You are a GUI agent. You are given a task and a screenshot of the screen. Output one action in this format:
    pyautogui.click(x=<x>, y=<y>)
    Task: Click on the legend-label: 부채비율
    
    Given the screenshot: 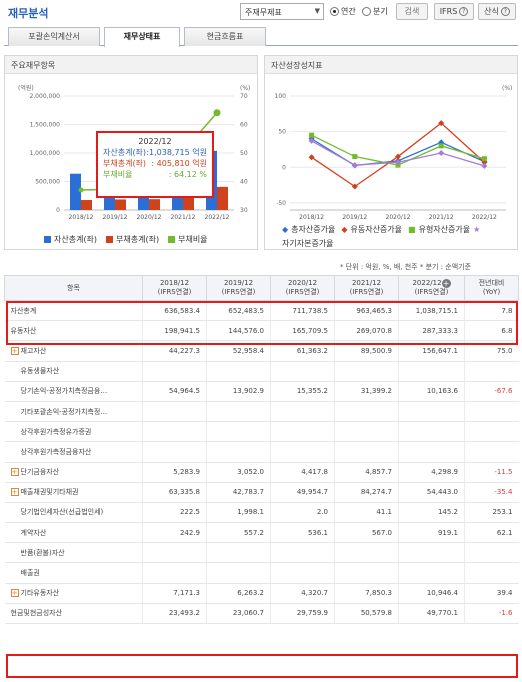 What is the action you would take?
    pyautogui.click(x=192, y=239)
    